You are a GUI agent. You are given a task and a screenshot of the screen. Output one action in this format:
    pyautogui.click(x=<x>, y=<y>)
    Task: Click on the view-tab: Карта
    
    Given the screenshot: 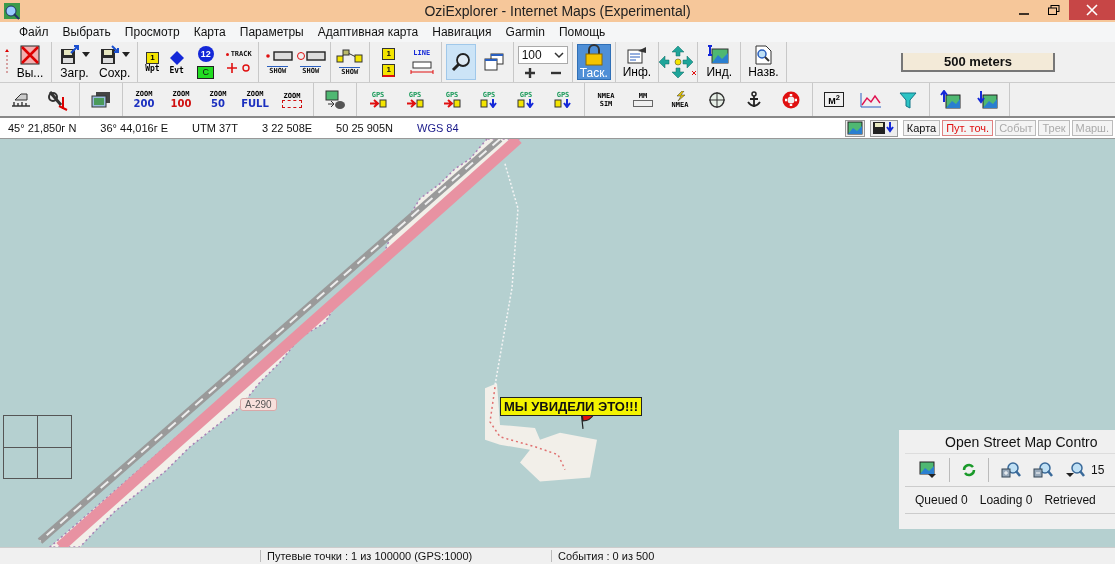 What is the action you would take?
    pyautogui.click(x=921, y=128)
    